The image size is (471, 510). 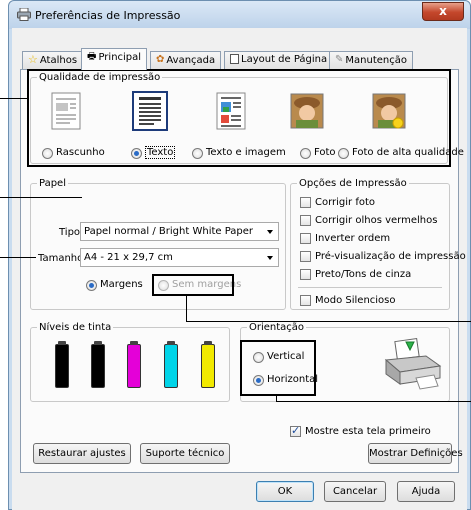 I want to click on quality-high-photo-label: Foto de alta qualidade, so click(x=408, y=152).